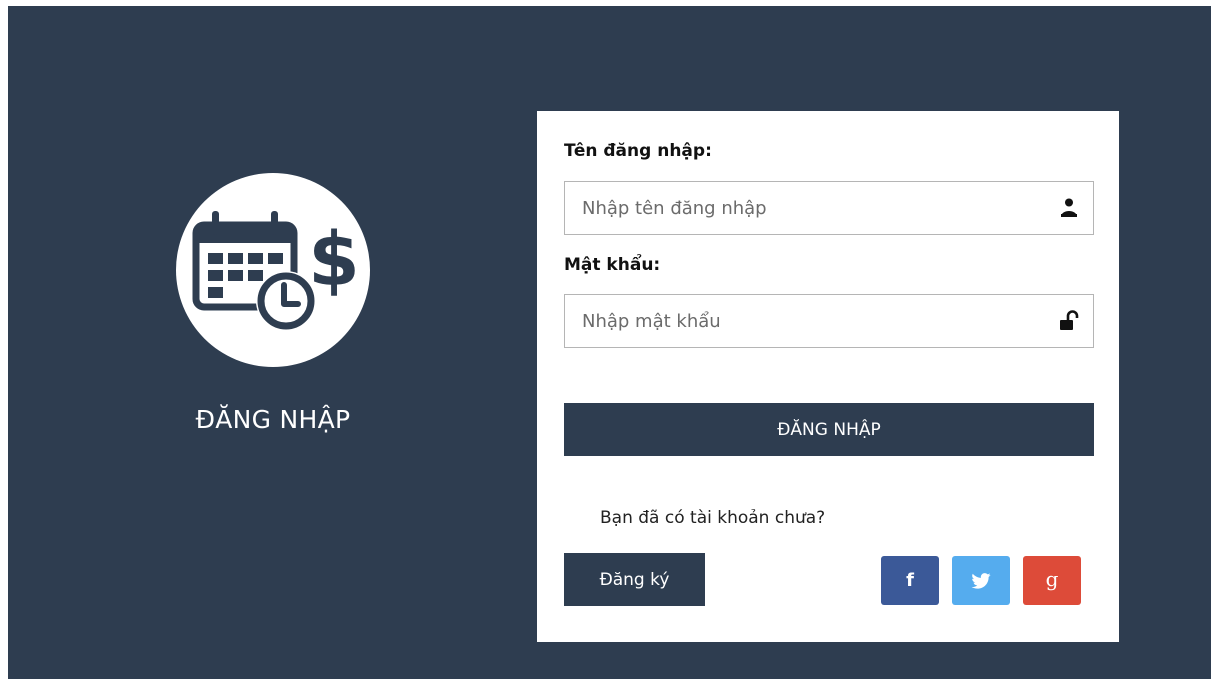  I want to click on username-field, so click(829, 208).